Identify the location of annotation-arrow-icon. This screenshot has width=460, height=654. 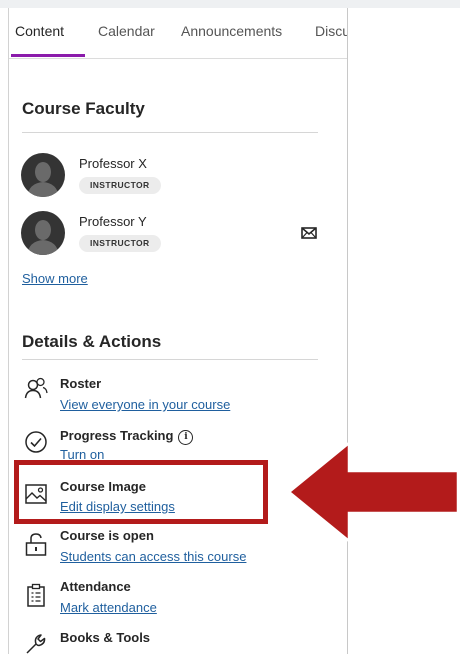
(373, 492).